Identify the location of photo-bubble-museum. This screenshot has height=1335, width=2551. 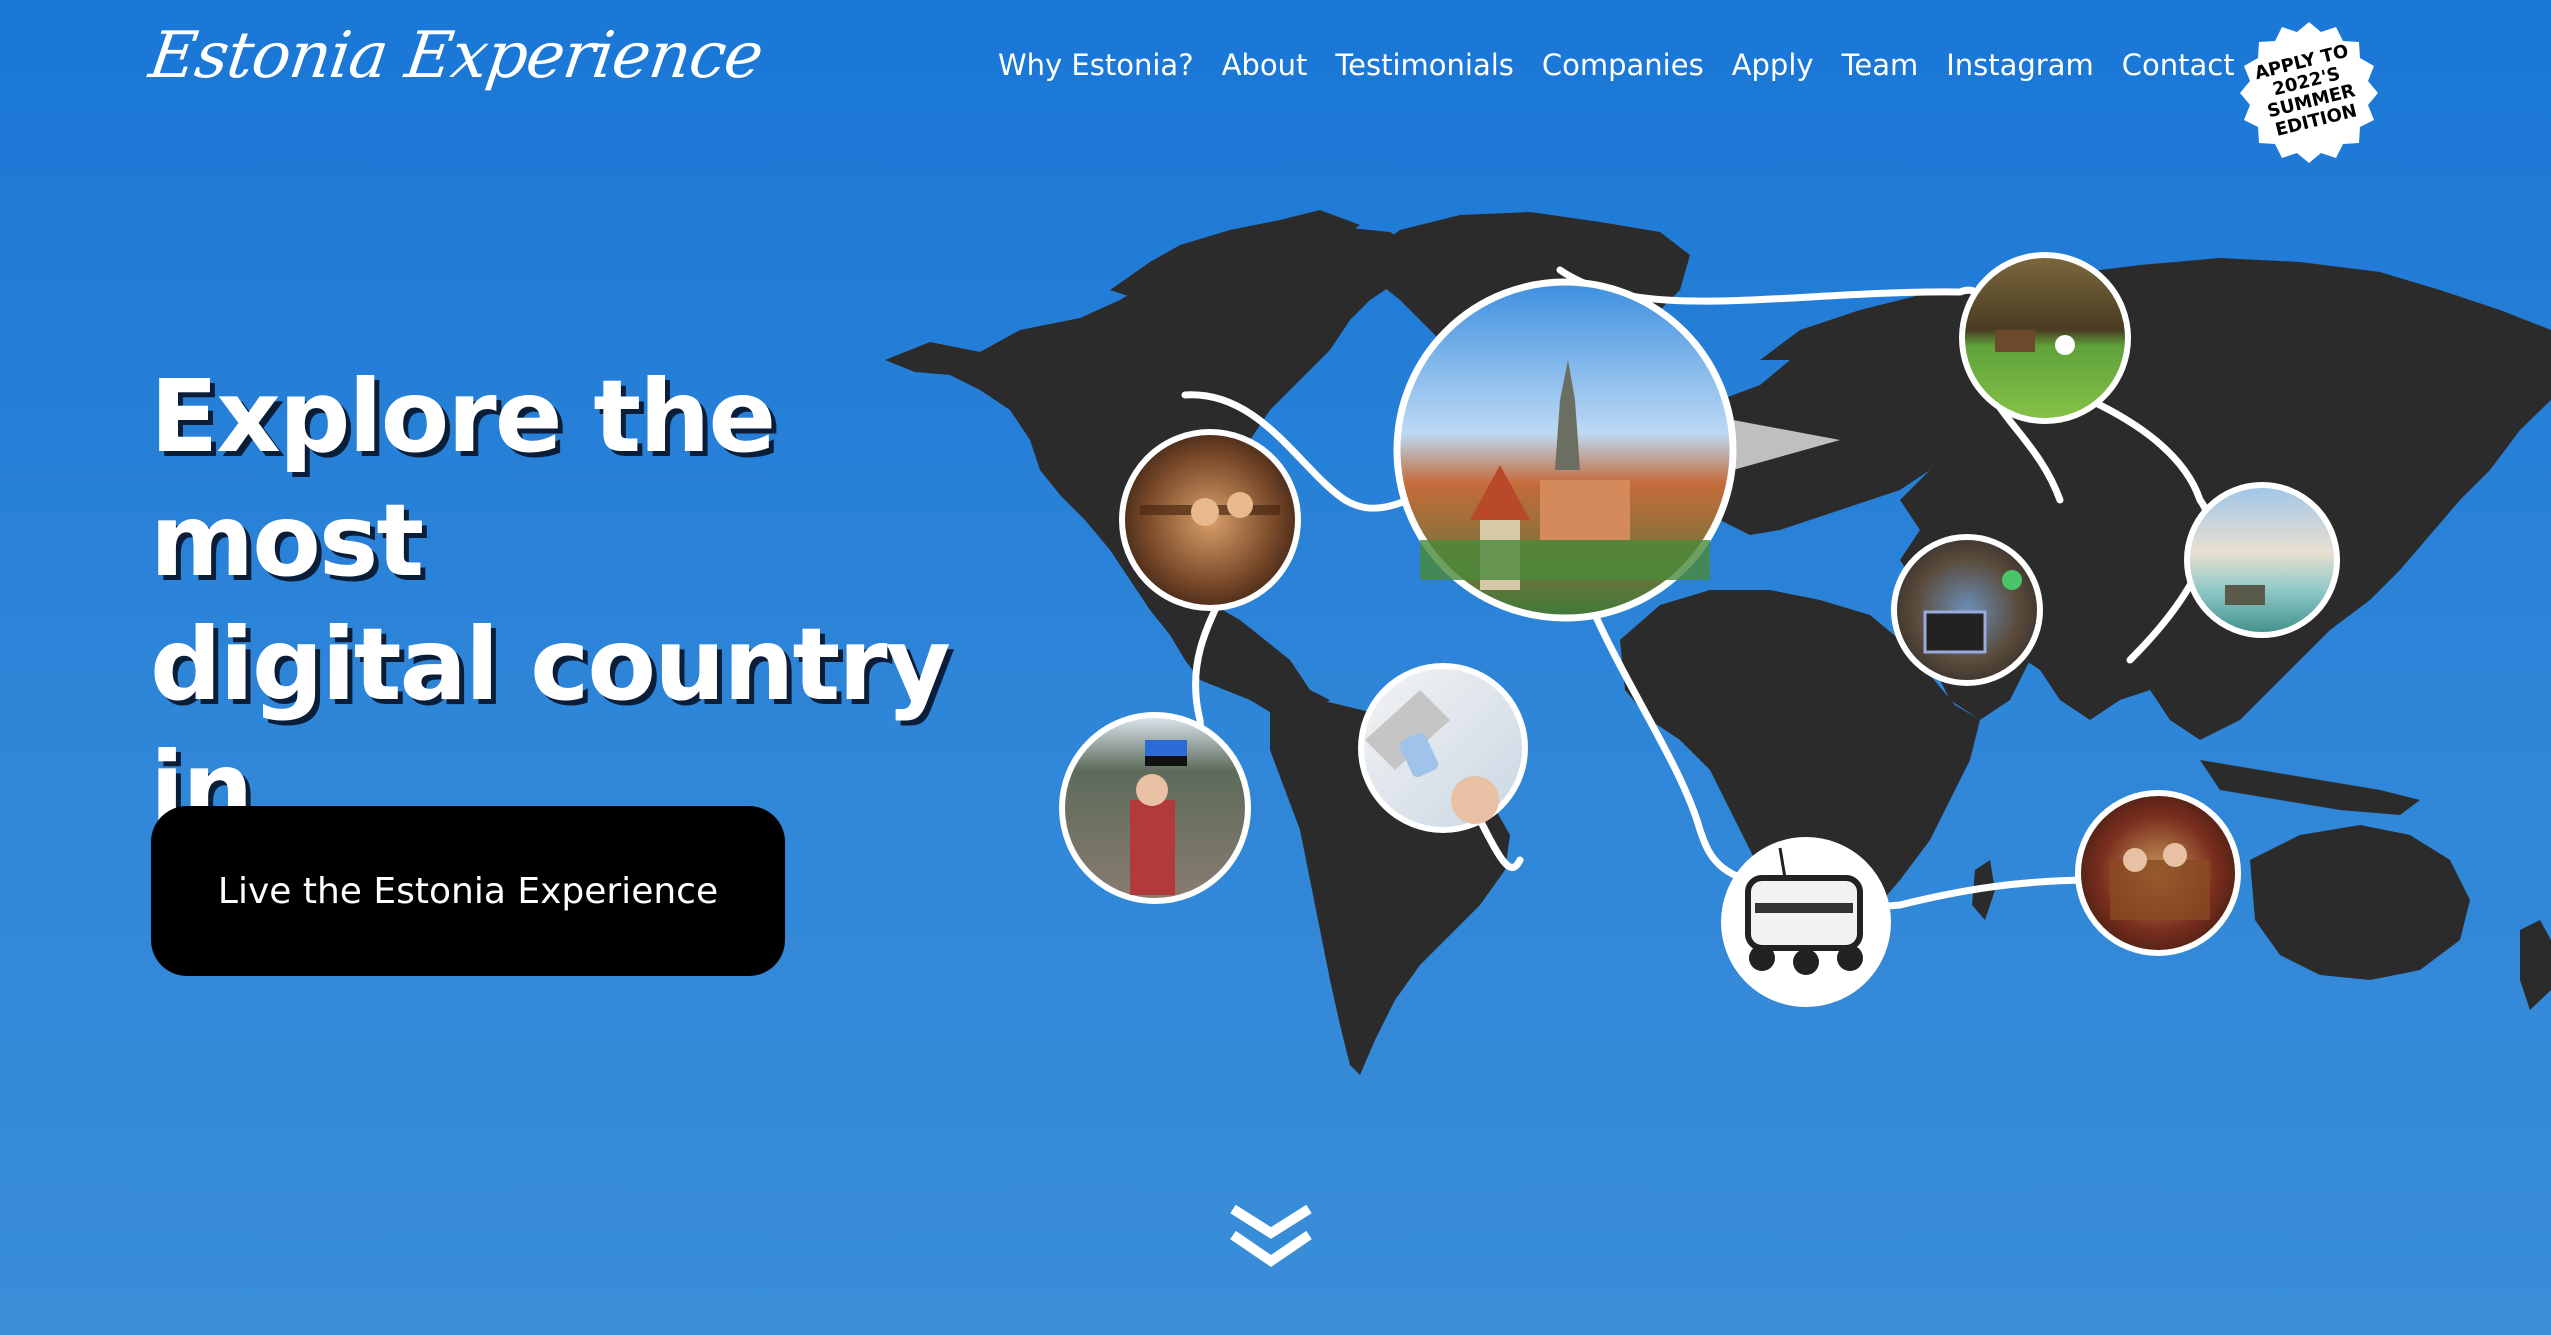
(2158, 873).